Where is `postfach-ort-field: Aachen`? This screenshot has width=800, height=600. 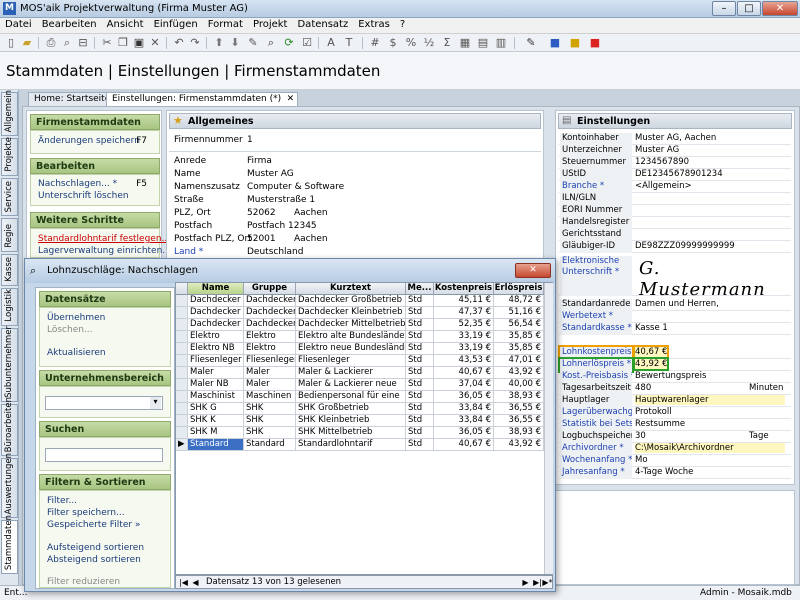
postfach-ort-field: Aachen is located at coordinates (311, 239).